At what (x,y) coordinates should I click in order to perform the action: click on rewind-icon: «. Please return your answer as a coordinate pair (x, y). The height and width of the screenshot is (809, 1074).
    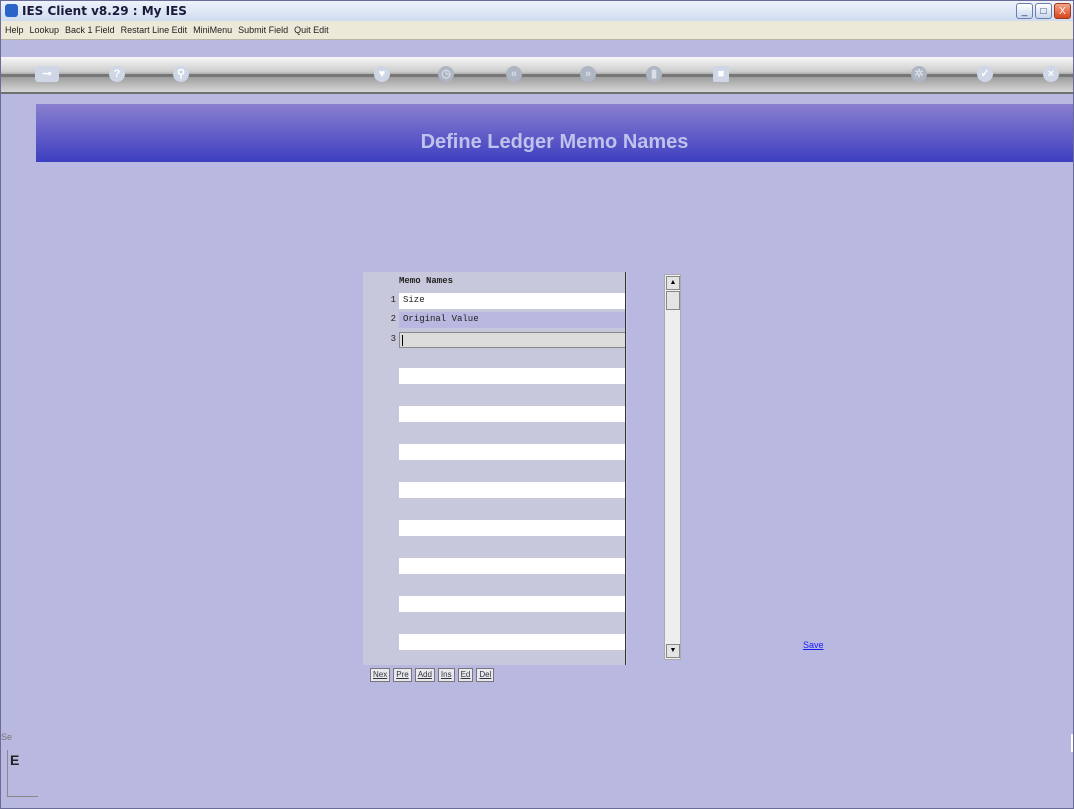
    Looking at the image, I should click on (514, 74).